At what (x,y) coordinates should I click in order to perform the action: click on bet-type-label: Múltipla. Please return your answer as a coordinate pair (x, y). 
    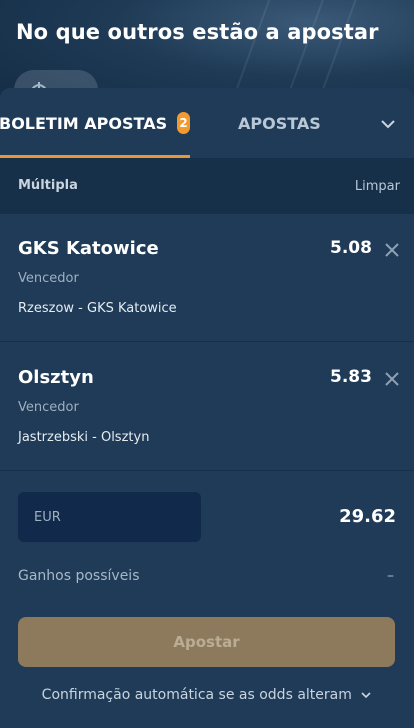
    Looking at the image, I should click on (48, 185).